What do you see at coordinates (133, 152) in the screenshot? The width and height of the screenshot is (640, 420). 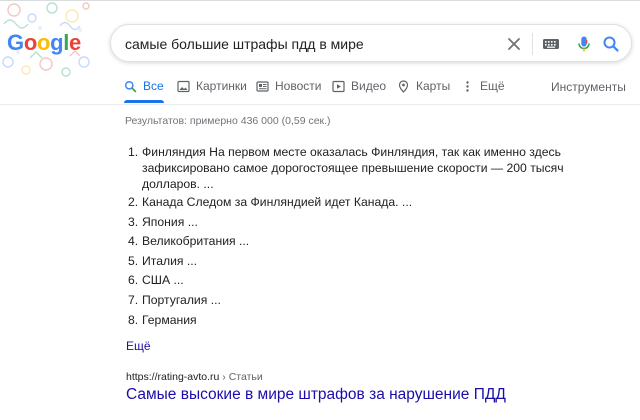 I see `list-item-number: 1.` at bounding box center [133, 152].